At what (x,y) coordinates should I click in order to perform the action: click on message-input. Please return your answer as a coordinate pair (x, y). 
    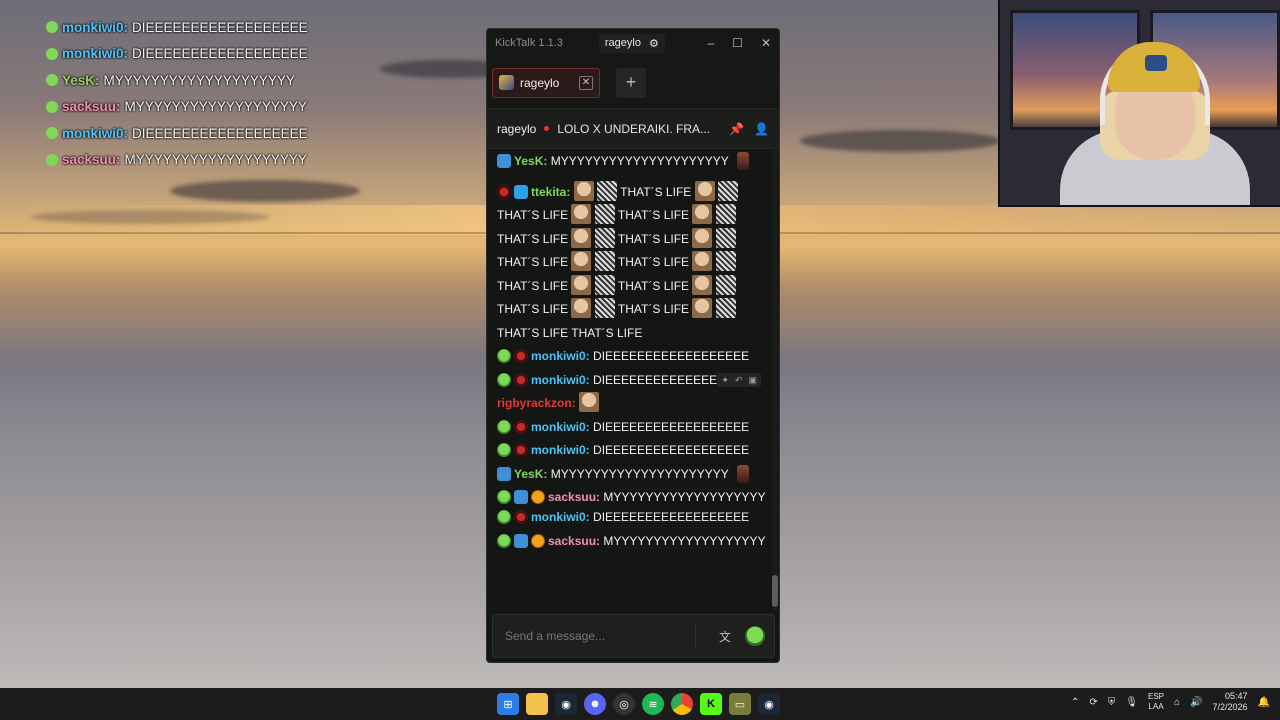
    Looking at the image, I should click on (595, 636).